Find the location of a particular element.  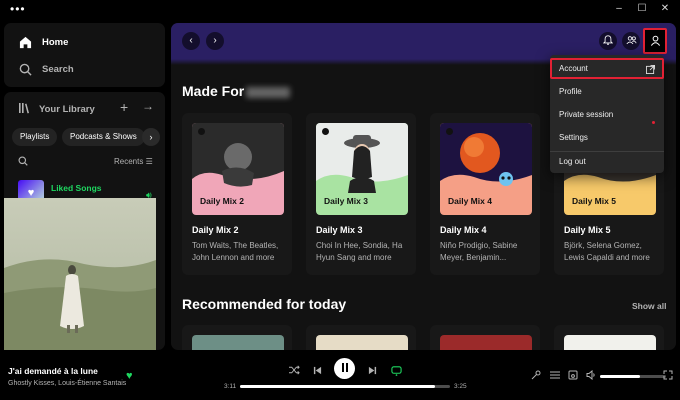

cover-label: Daily Mix 4 is located at coordinates (470, 201).